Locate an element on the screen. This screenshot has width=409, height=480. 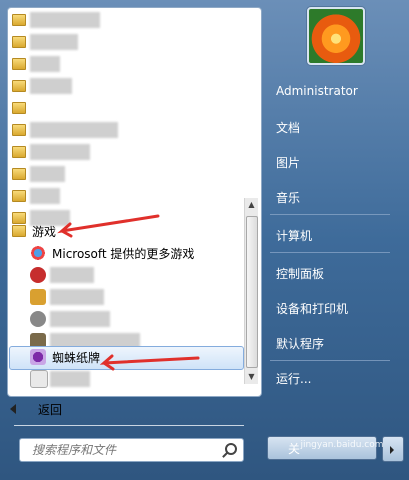
documents-link: 文档 is located at coordinates (288, 127).